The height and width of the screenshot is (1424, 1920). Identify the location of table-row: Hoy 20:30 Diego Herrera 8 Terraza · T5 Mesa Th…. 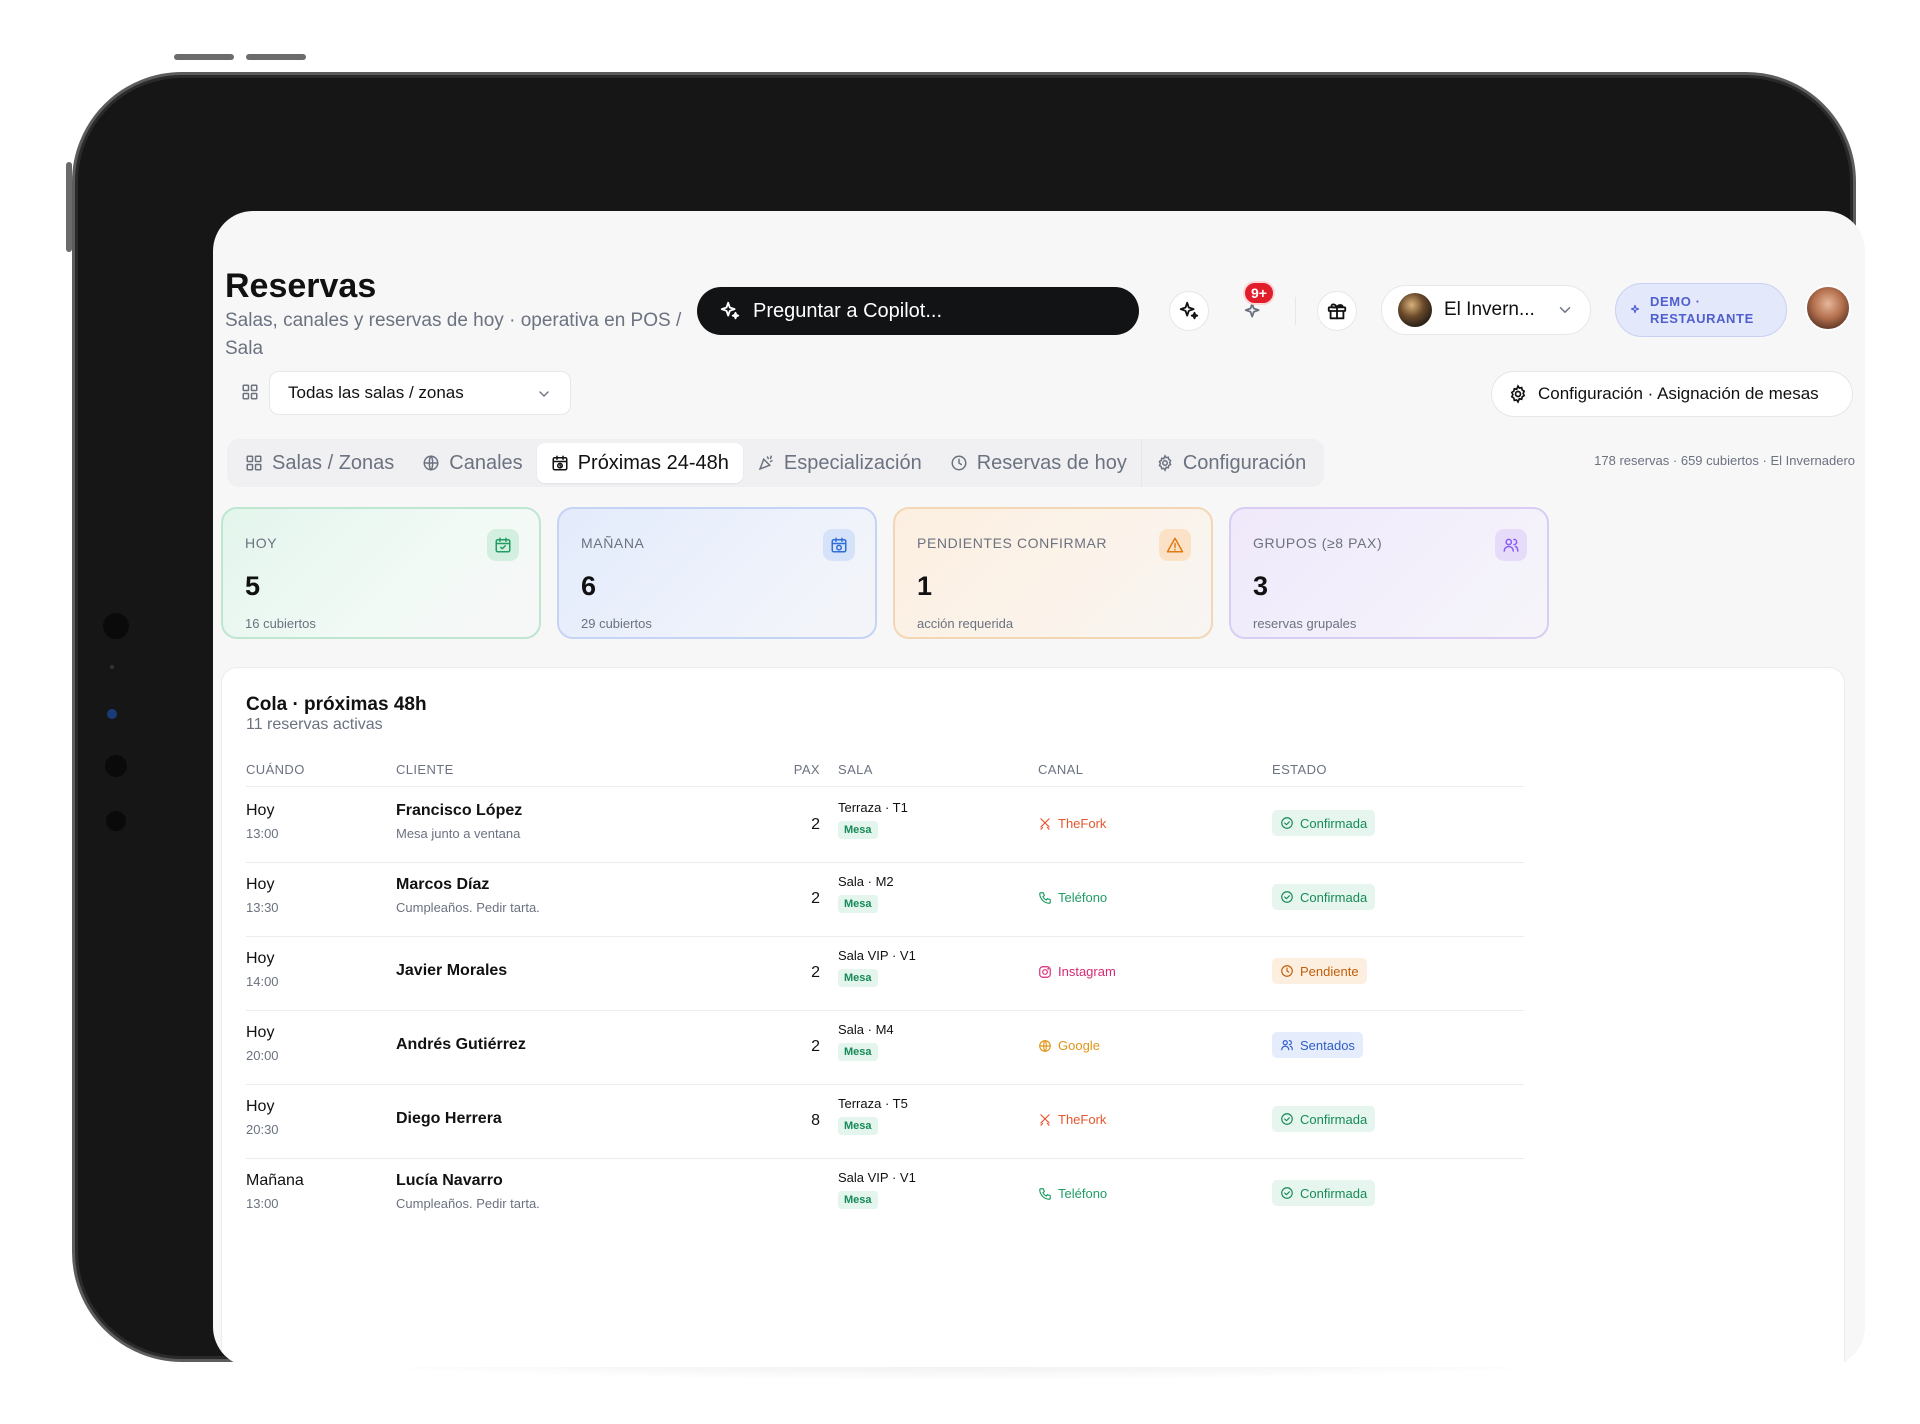
(1034, 1121).